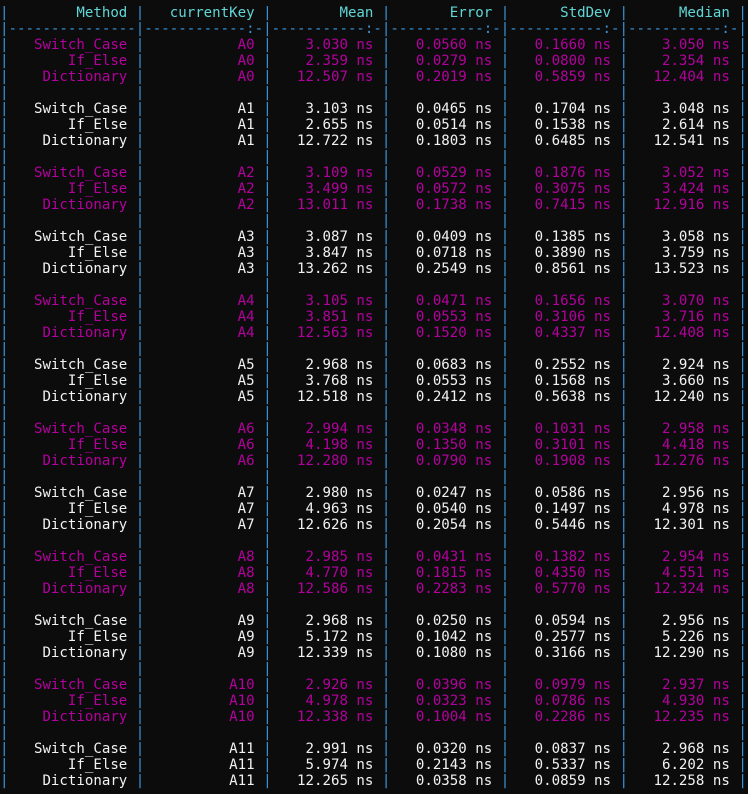 The height and width of the screenshot is (794, 748). I want to click on cell-error: 0.0348 ns, so click(445, 429).